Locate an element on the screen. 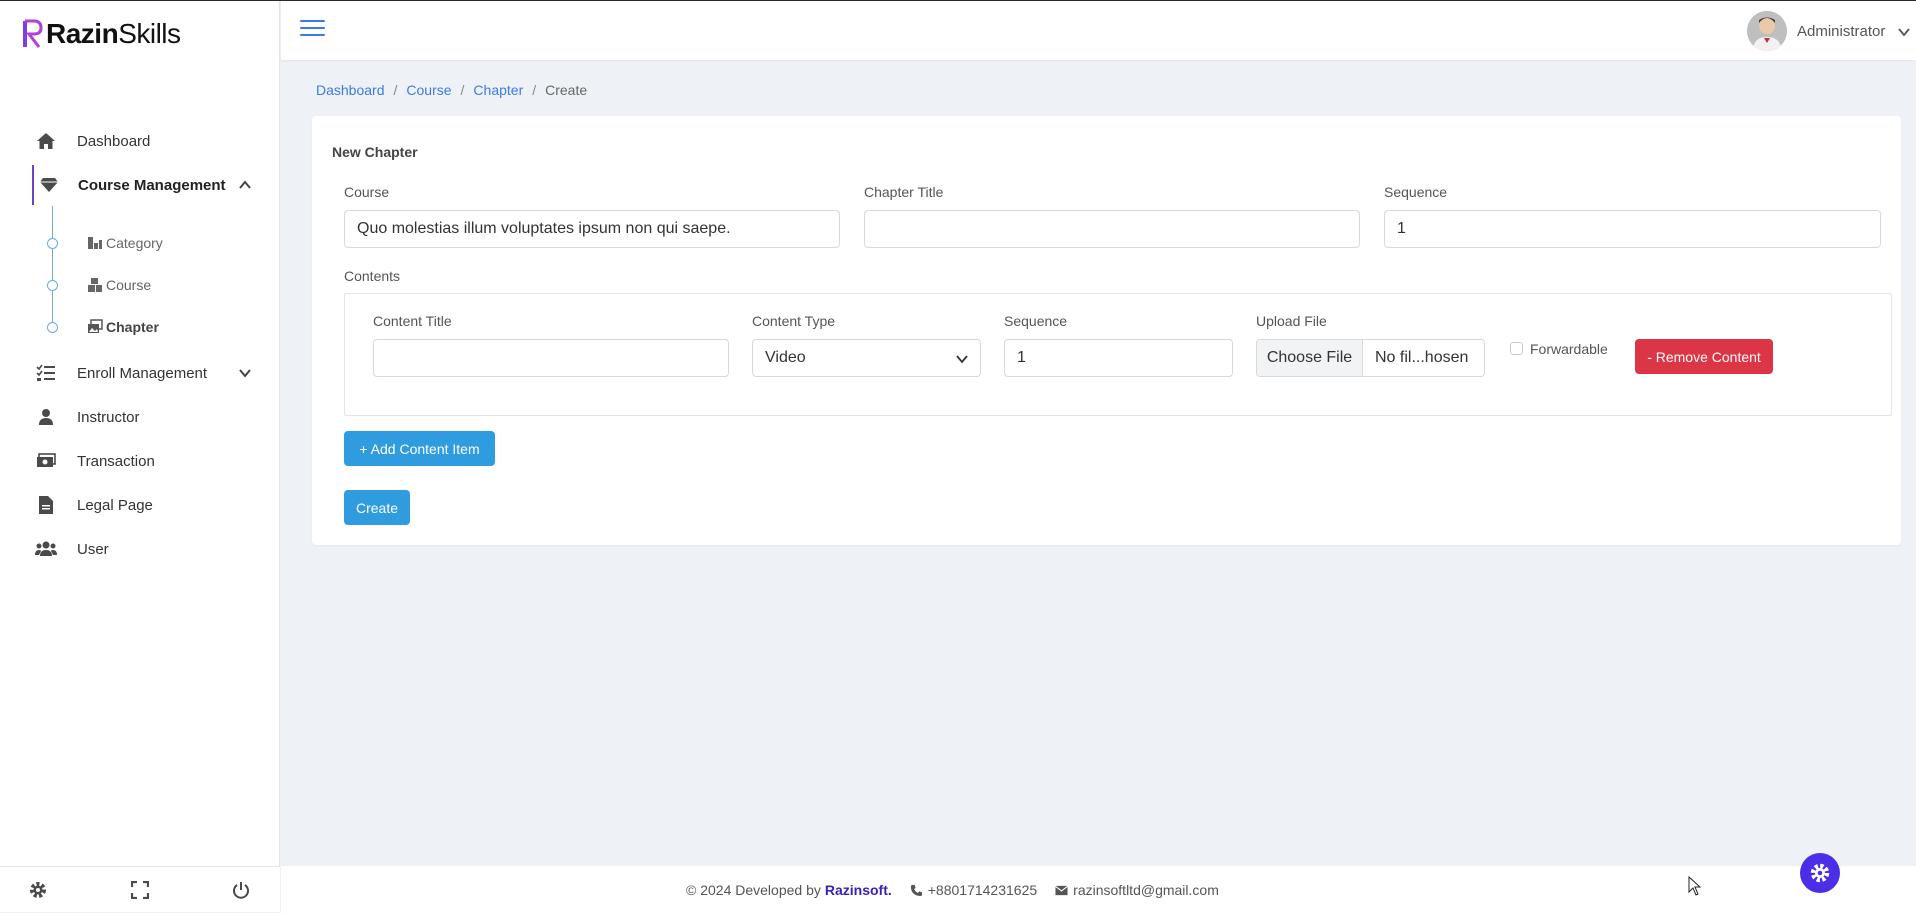  sidebar-subitem-course: Course is located at coordinates (140, 285).